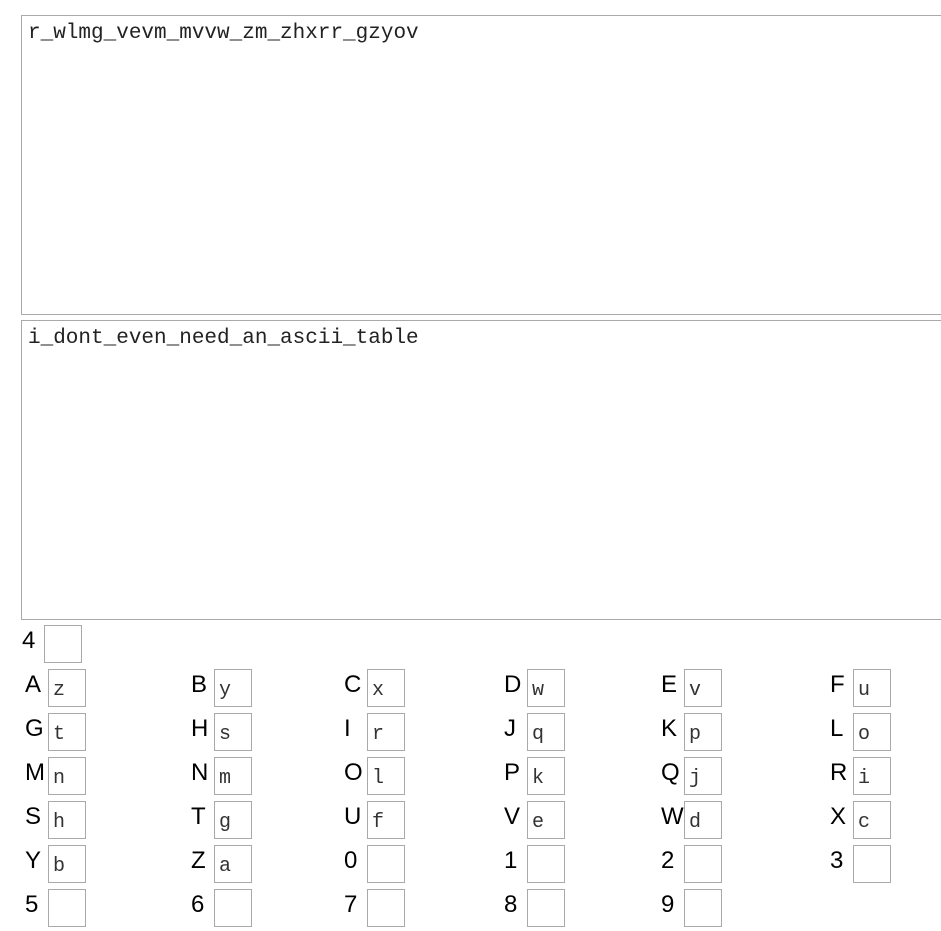 This screenshot has width=941, height=931. I want to click on mapping-key-label: Q, so click(670, 772).